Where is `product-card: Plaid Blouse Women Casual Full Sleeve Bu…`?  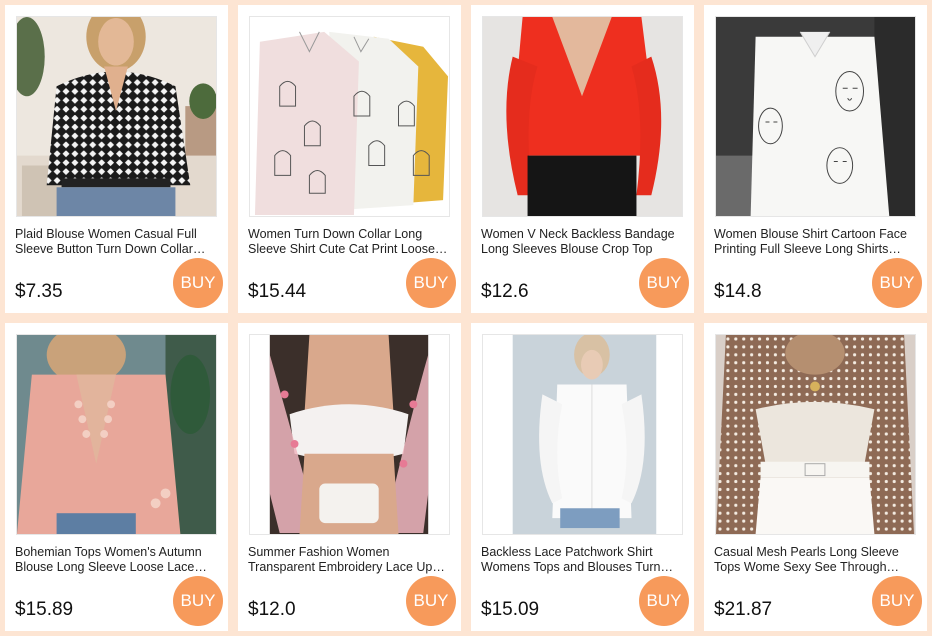 product-card: Plaid Blouse Women Casual Full Sleeve Bu… is located at coordinates (116, 159).